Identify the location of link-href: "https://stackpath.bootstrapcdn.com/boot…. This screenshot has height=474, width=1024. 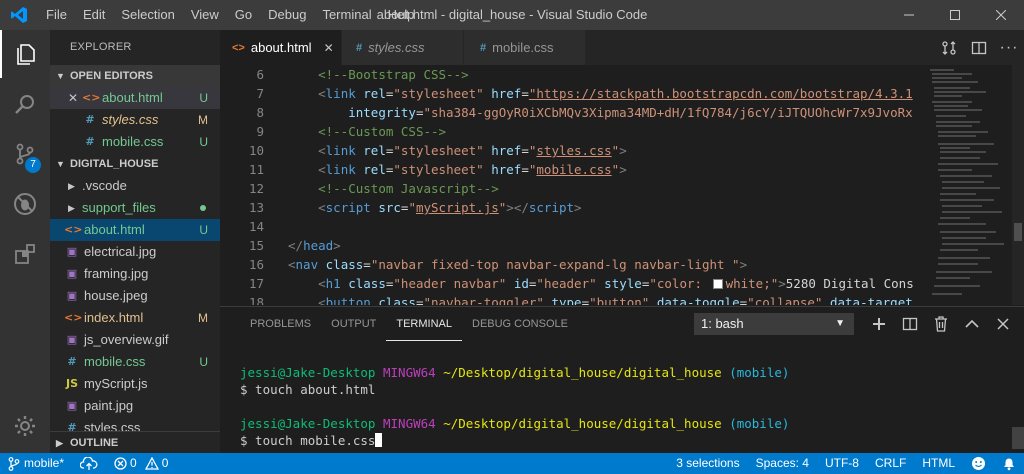
(721, 93).